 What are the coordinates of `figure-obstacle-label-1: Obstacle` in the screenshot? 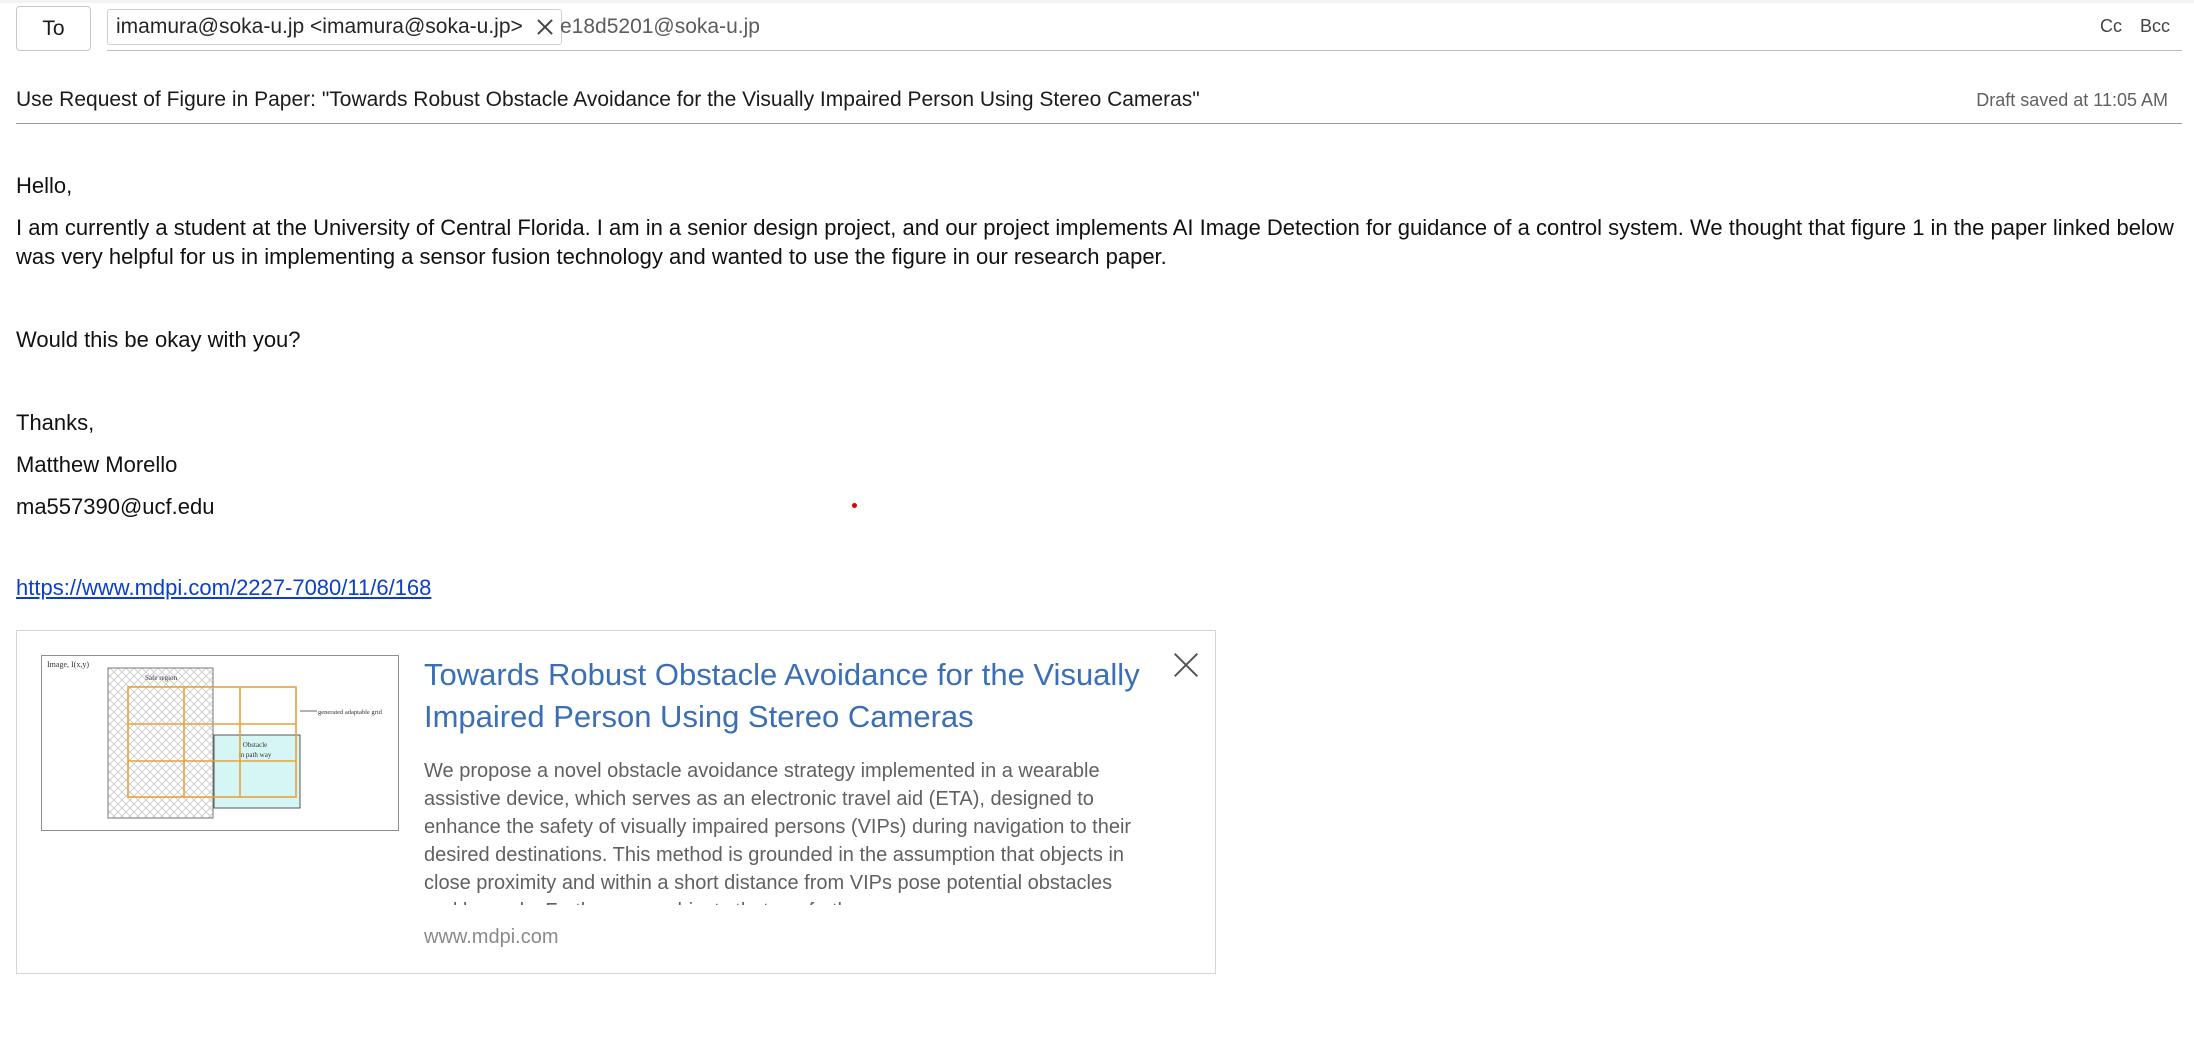 It's located at (255, 745).